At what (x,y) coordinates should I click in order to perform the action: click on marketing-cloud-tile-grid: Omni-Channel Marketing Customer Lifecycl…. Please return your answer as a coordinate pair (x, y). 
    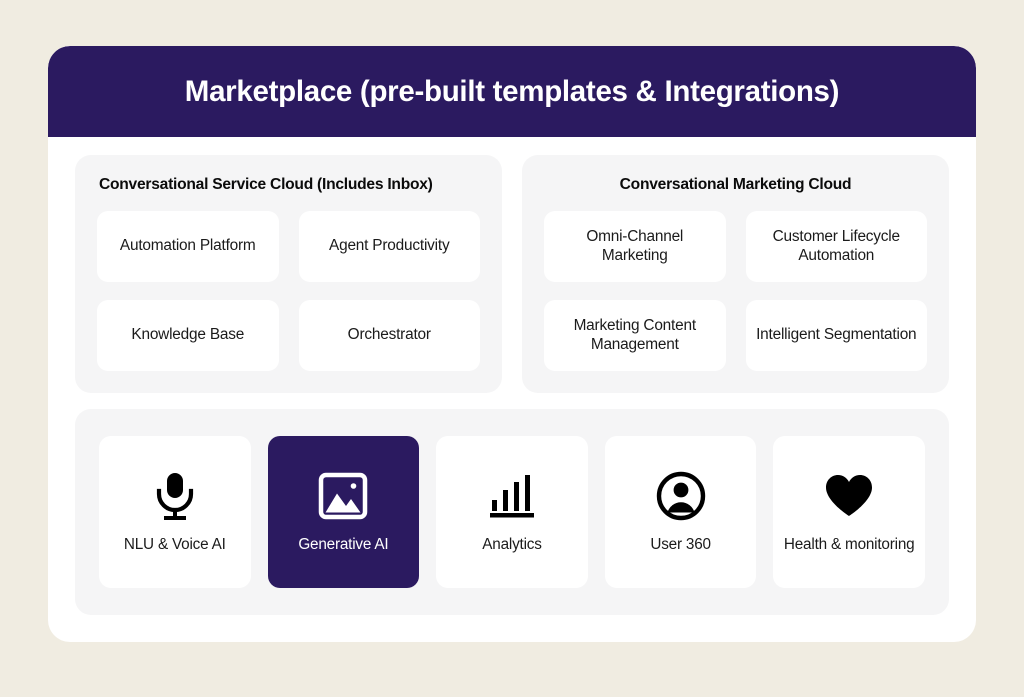
    Looking at the image, I should click on (735, 291).